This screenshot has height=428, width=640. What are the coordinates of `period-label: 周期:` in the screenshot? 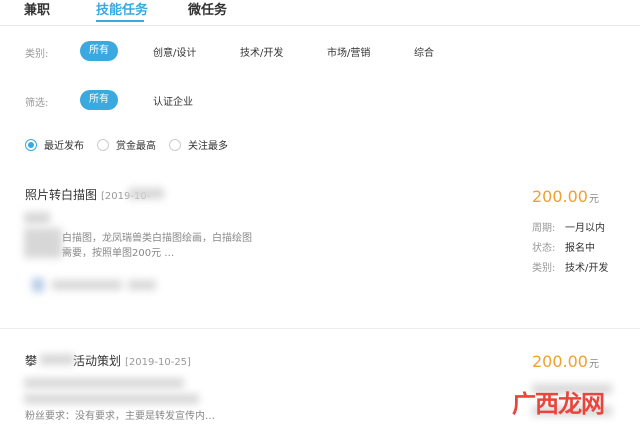 It's located at (544, 228).